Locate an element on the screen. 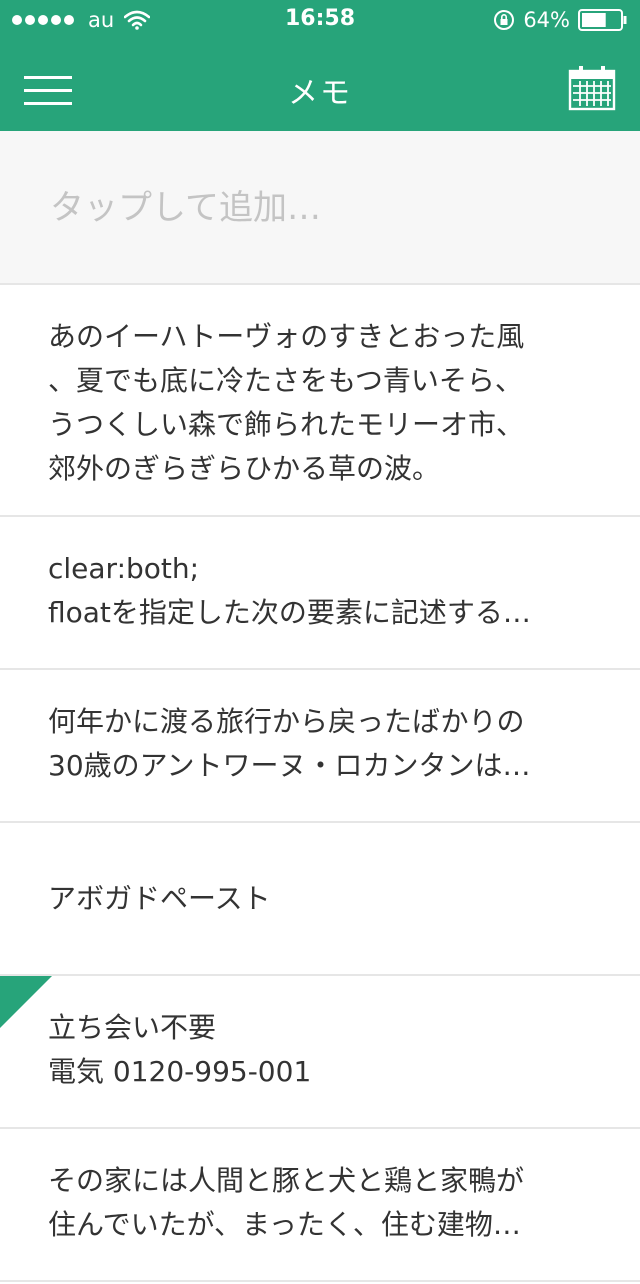 This screenshot has width=640, height=1284. navigation-bar: メモ is located at coordinates (320, 85).